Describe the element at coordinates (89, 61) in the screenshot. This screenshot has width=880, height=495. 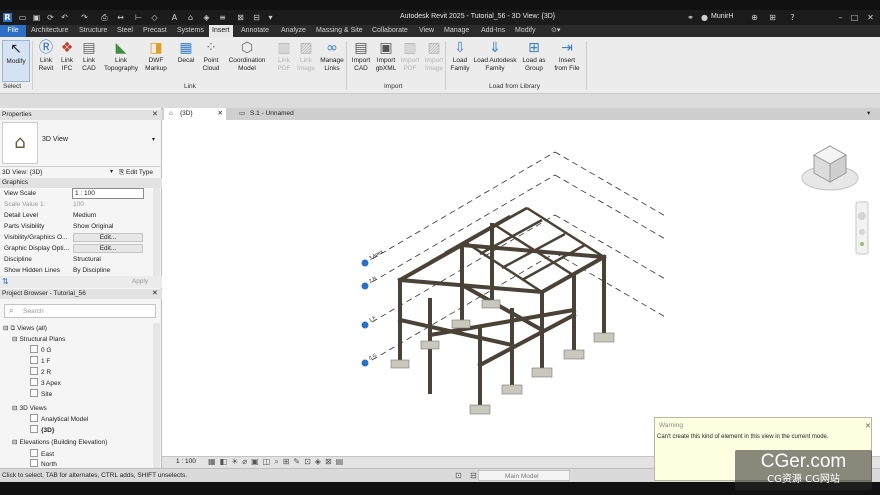
I see `link-cad-button: ▤ Link CAD` at that location.